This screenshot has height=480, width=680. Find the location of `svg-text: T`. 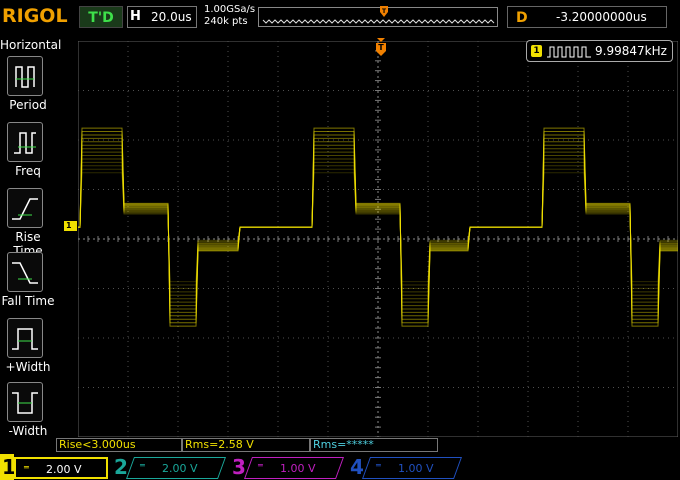

svg-text: T is located at coordinates (381, 47).